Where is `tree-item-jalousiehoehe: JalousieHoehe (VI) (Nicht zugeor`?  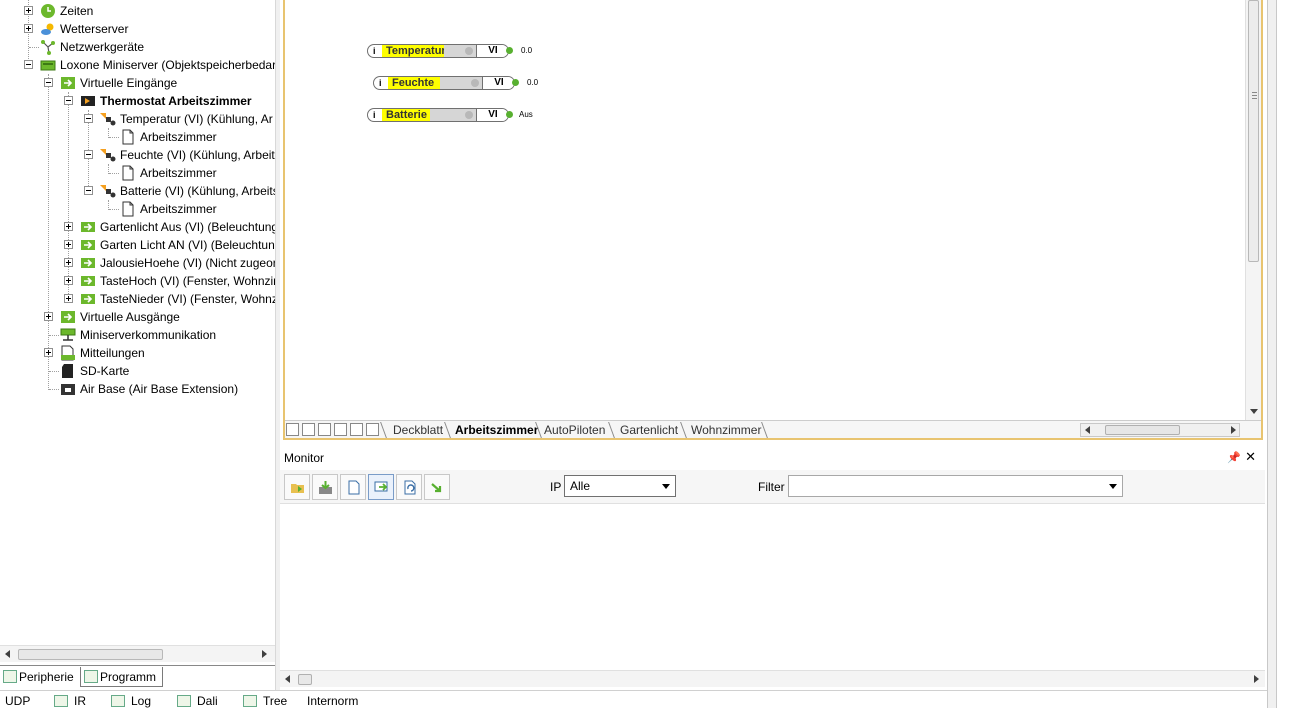 tree-item-jalousiehoehe: JalousieHoehe (VI) (Nicht zugeor is located at coordinates (137, 263).